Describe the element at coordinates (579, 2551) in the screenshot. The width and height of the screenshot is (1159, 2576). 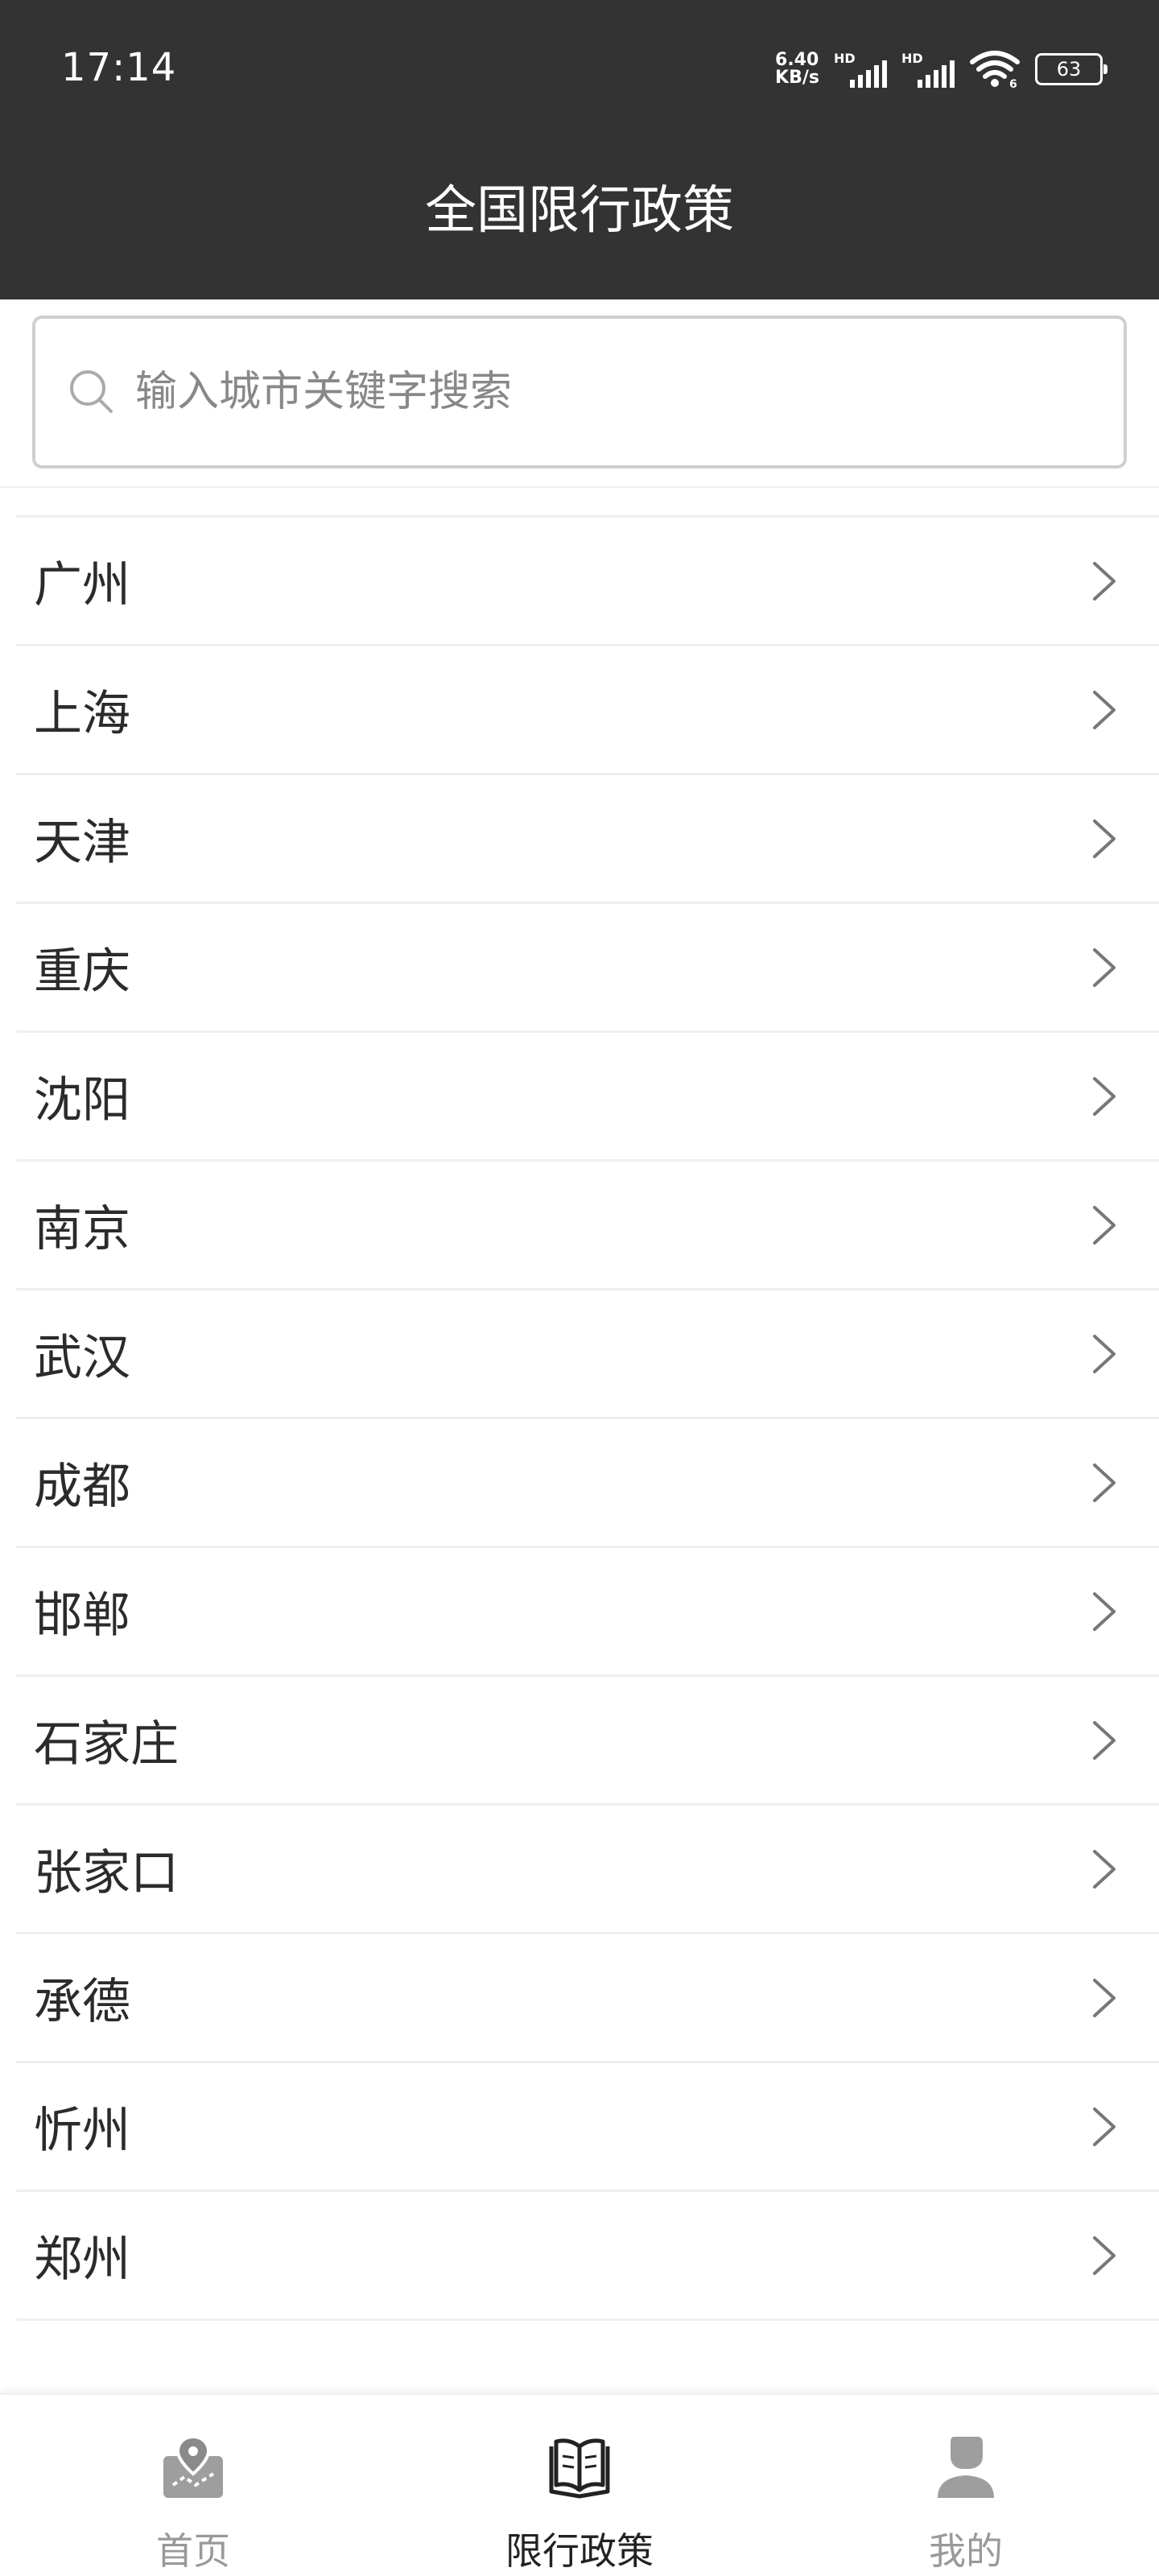
I see `nav-policy-label: 限行政策` at that location.